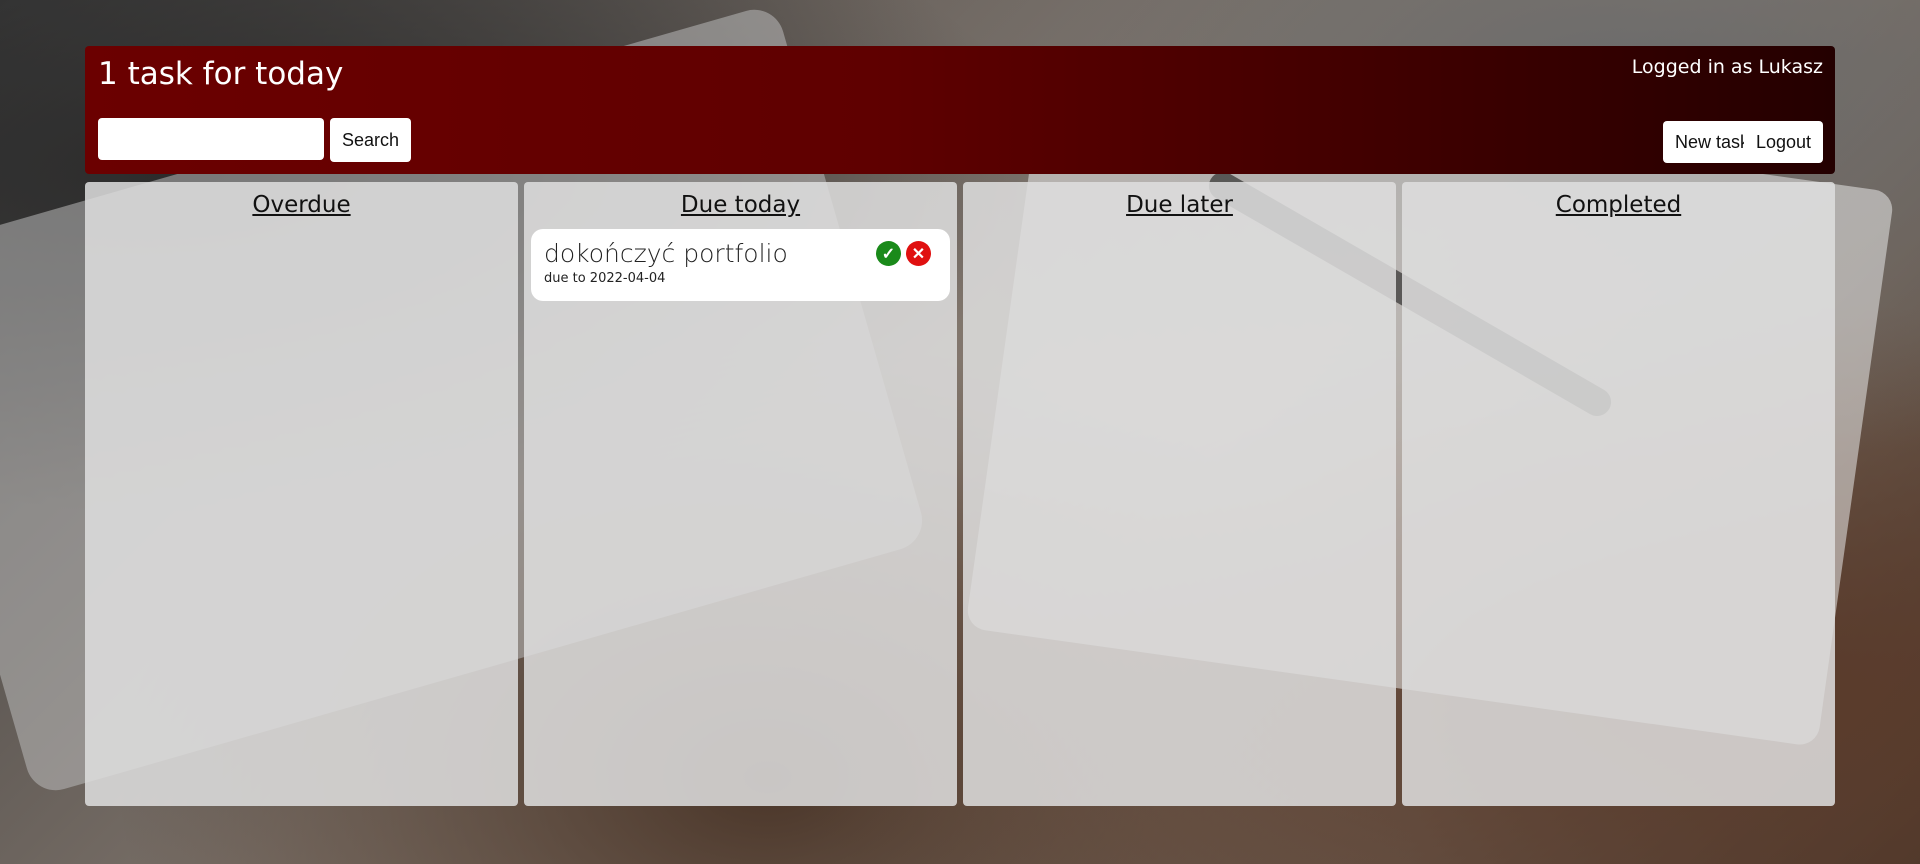 The width and height of the screenshot is (1920, 864). I want to click on column-title-completed: Completed, so click(1618, 205).